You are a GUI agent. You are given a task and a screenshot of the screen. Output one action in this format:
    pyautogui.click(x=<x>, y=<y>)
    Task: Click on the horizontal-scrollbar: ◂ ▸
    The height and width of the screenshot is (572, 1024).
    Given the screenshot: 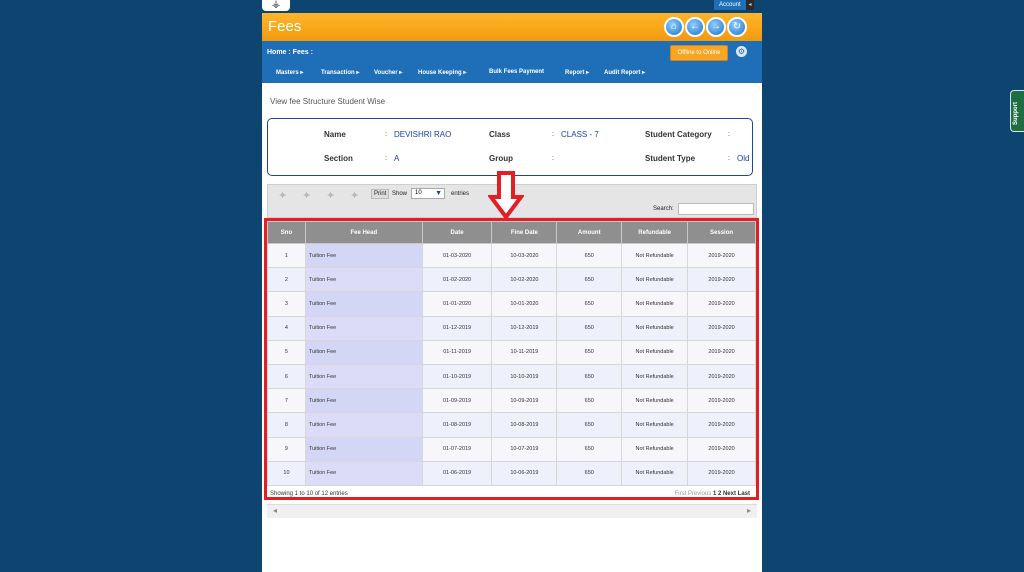 What is the action you would take?
    pyautogui.click(x=512, y=511)
    